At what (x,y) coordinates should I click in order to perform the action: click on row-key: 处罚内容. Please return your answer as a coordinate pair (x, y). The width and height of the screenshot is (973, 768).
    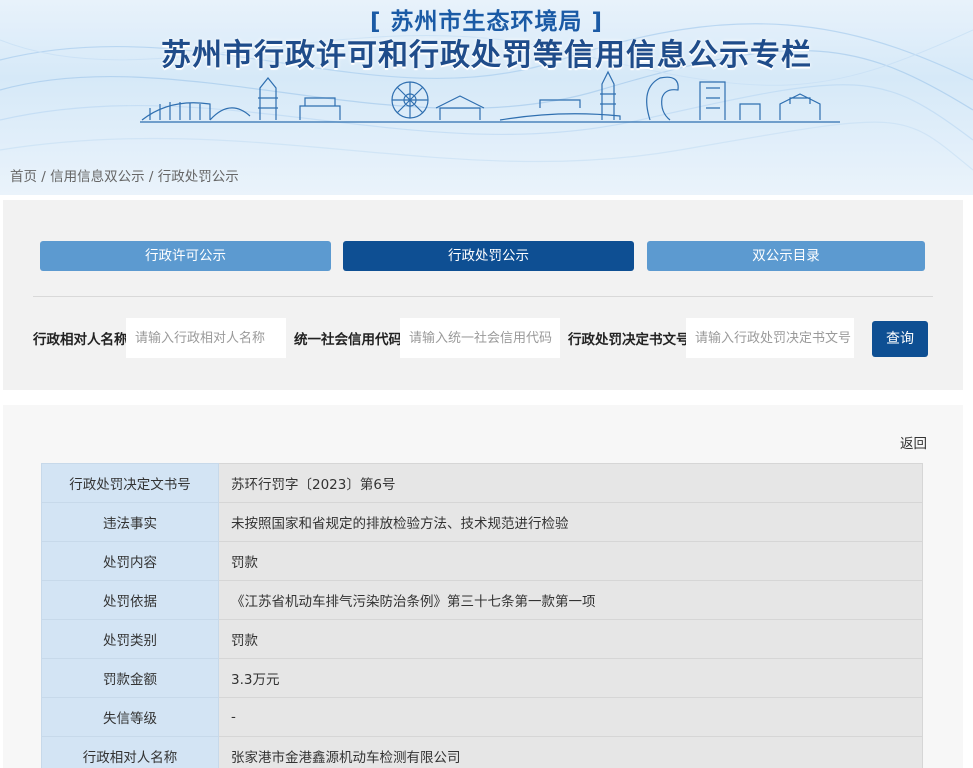
    Looking at the image, I should click on (130, 561).